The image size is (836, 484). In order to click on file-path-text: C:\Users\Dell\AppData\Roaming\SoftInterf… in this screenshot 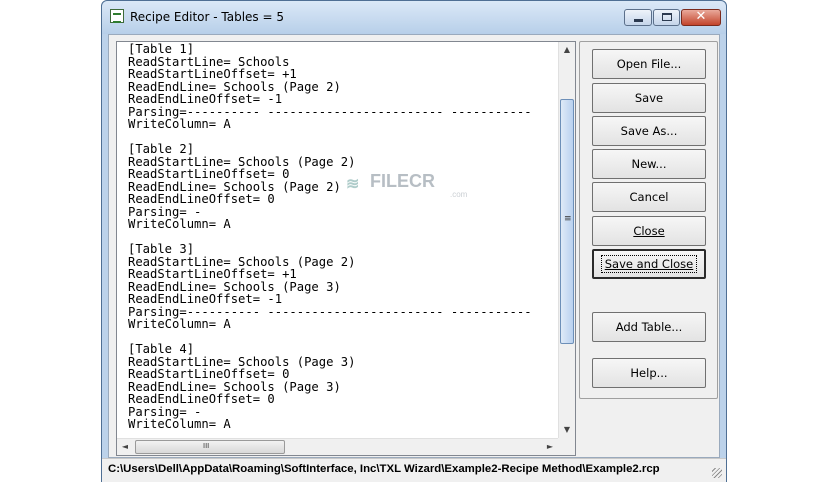, I will do `click(384, 469)`.